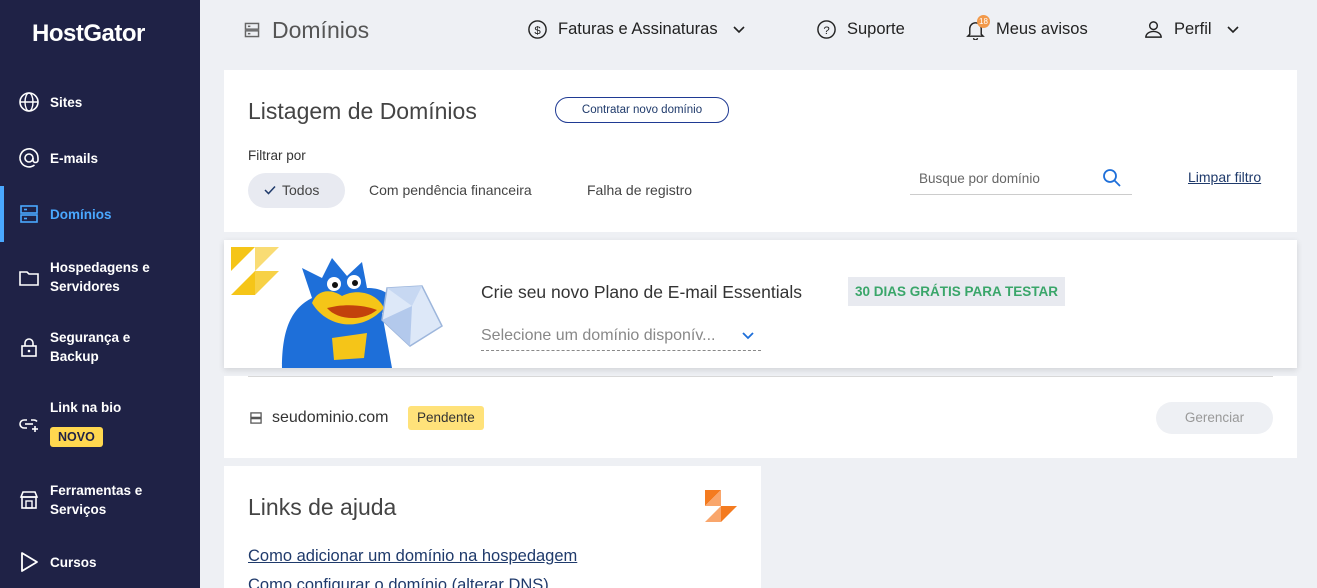 This screenshot has width=1317, height=588. What do you see at coordinates (362, 313) in the screenshot?
I see `gator-mascot-graphic` at bounding box center [362, 313].